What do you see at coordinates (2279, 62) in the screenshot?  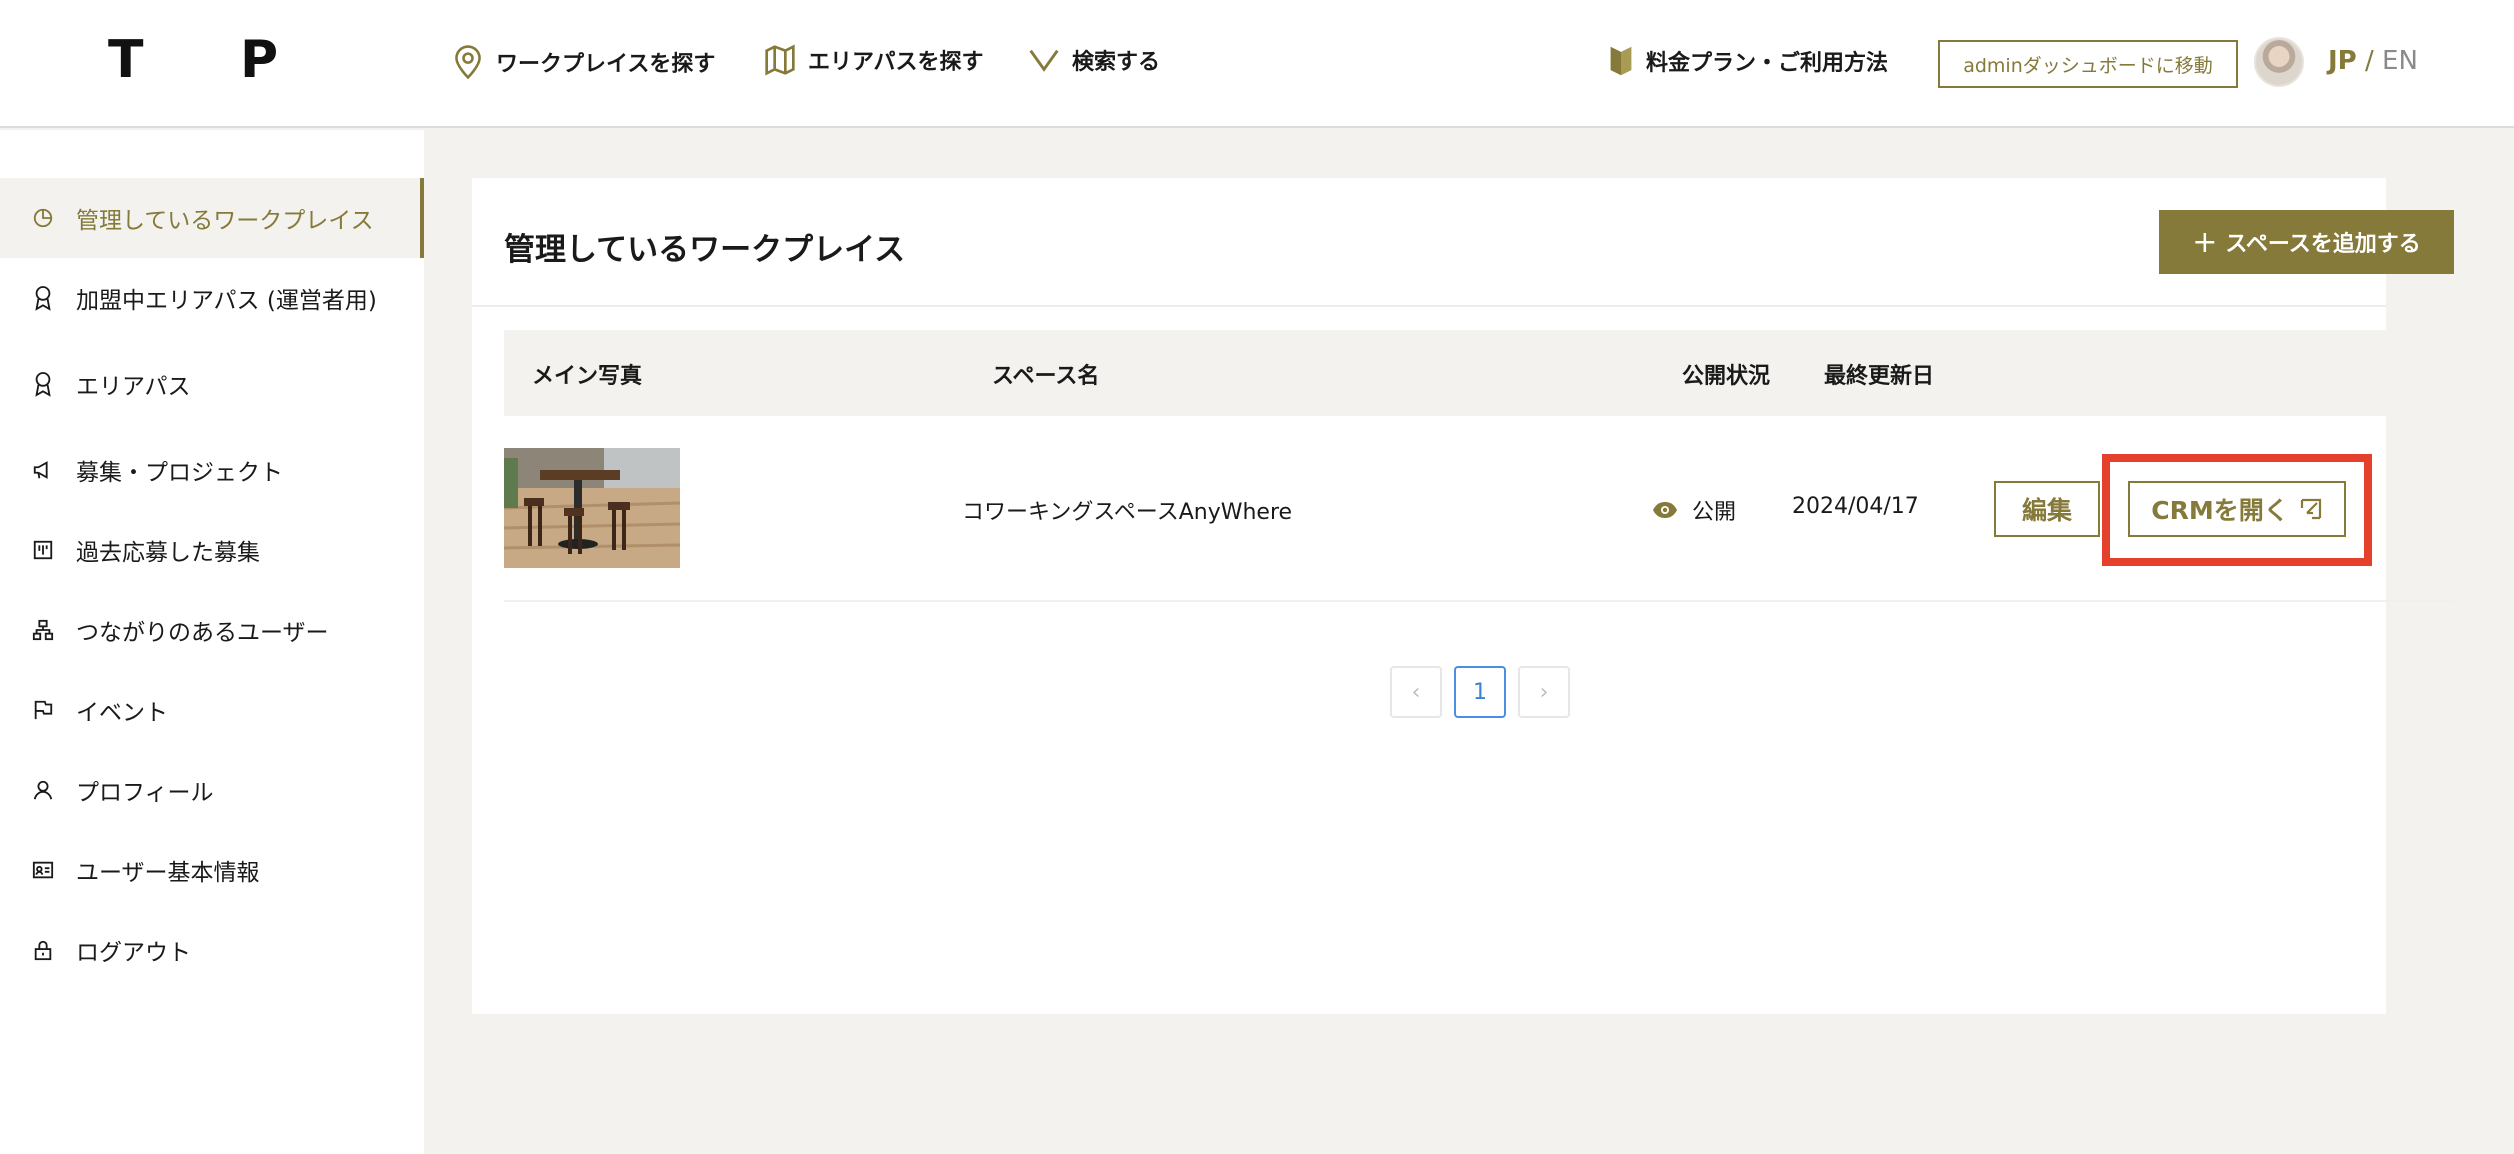 I see `avatar` at bounding box center [2279, 62].